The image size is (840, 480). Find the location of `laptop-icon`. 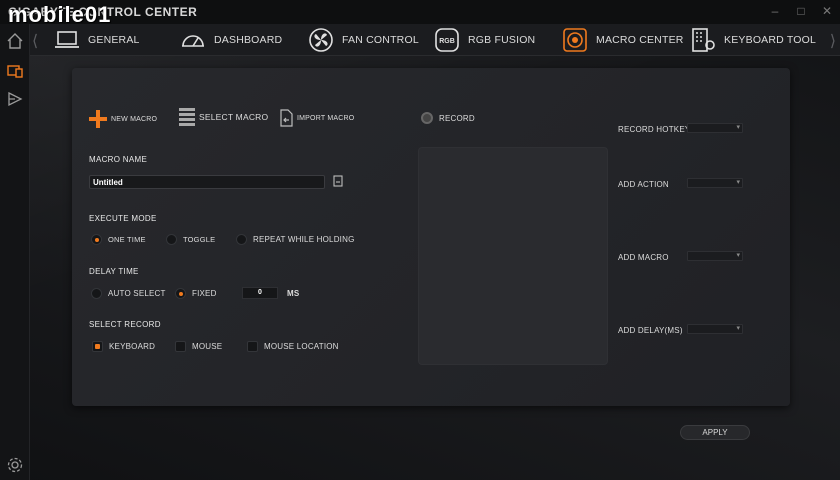

laptop-icon is located at coordinates (67, 40).